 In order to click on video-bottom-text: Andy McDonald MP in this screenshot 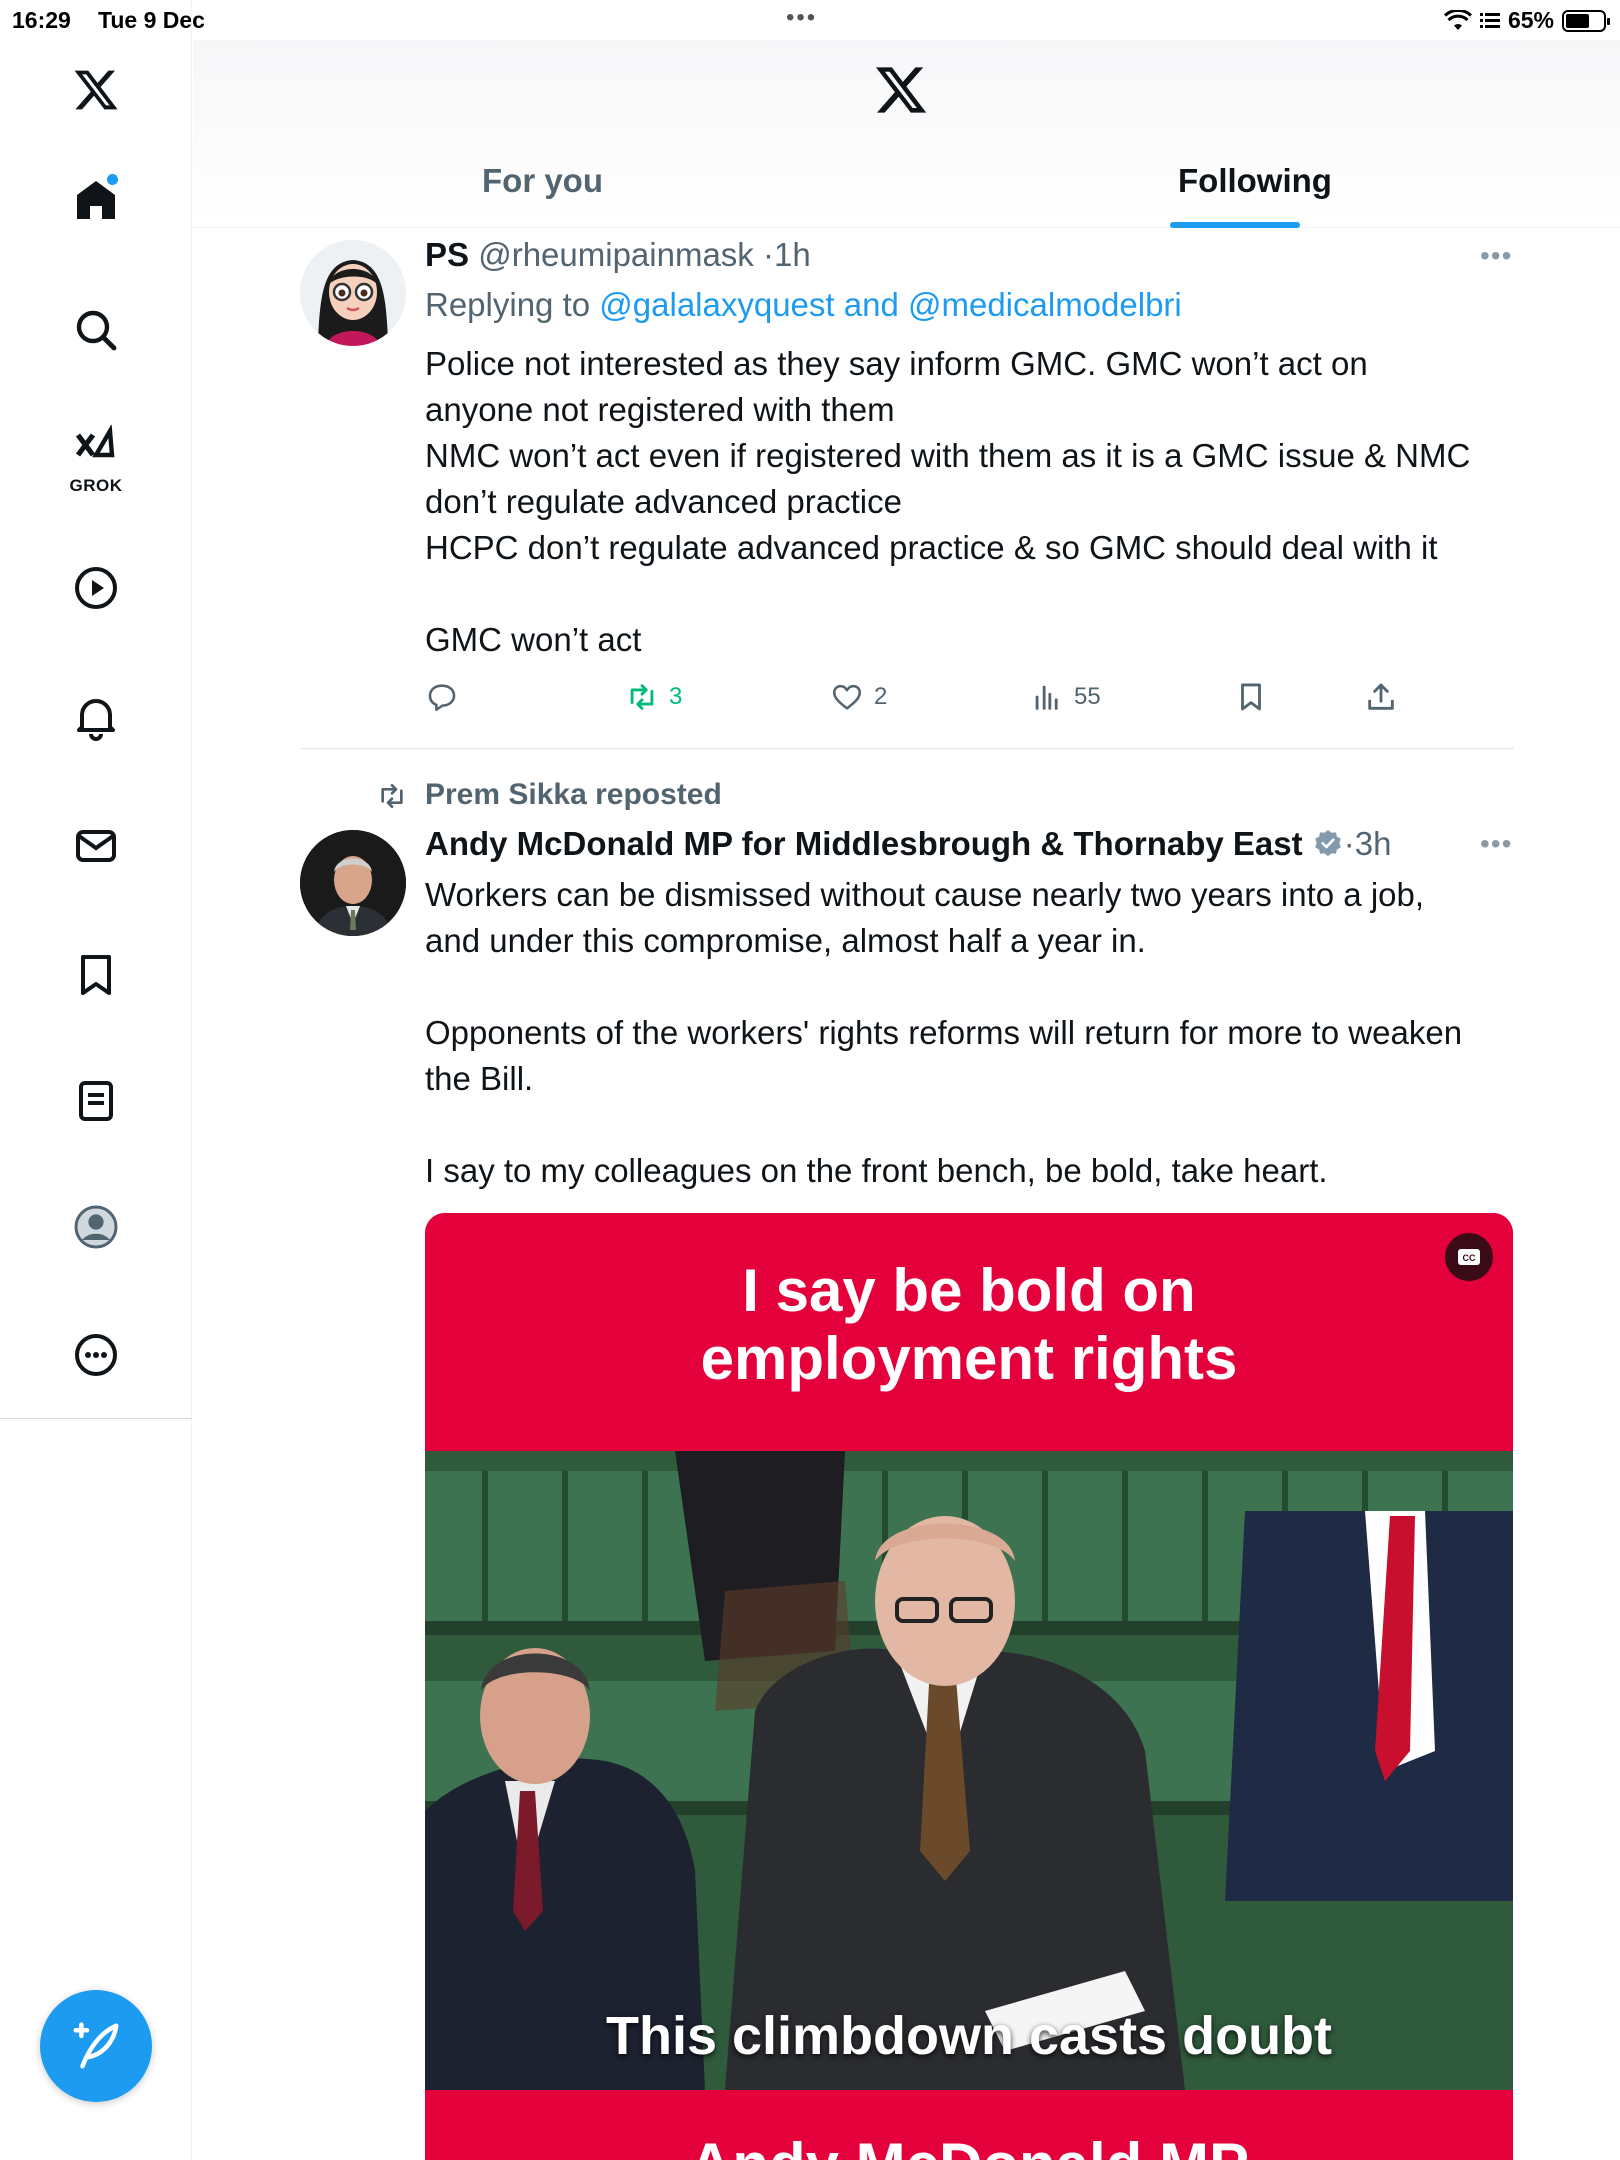, I will do `click(969, 2145)`.